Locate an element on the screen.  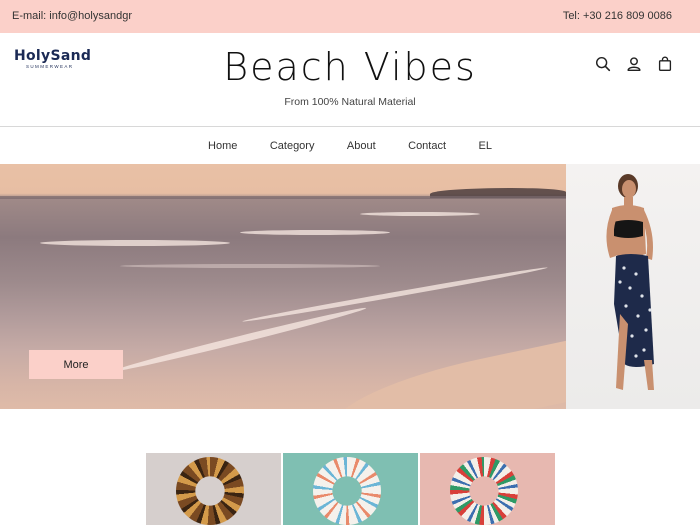
contact-phone: Tel: +30 216 809 0086 is located at coordinates (617, 16).